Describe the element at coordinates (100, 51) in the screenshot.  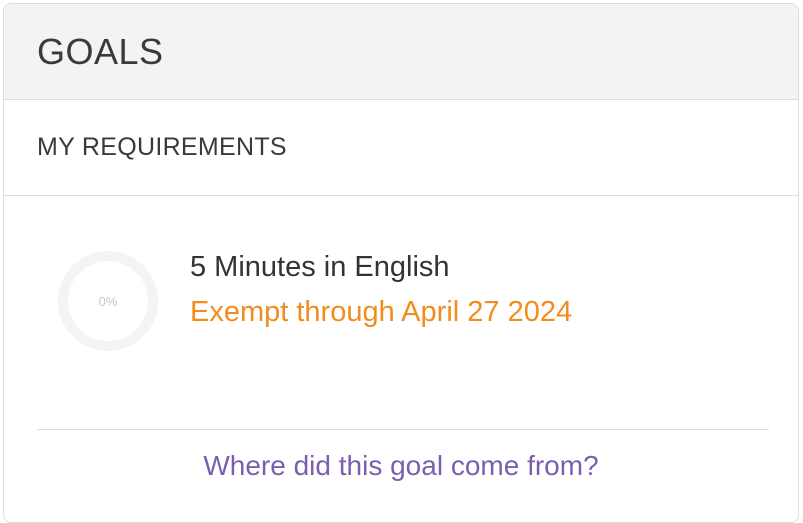
I see `card-title: GOALS` at that location.